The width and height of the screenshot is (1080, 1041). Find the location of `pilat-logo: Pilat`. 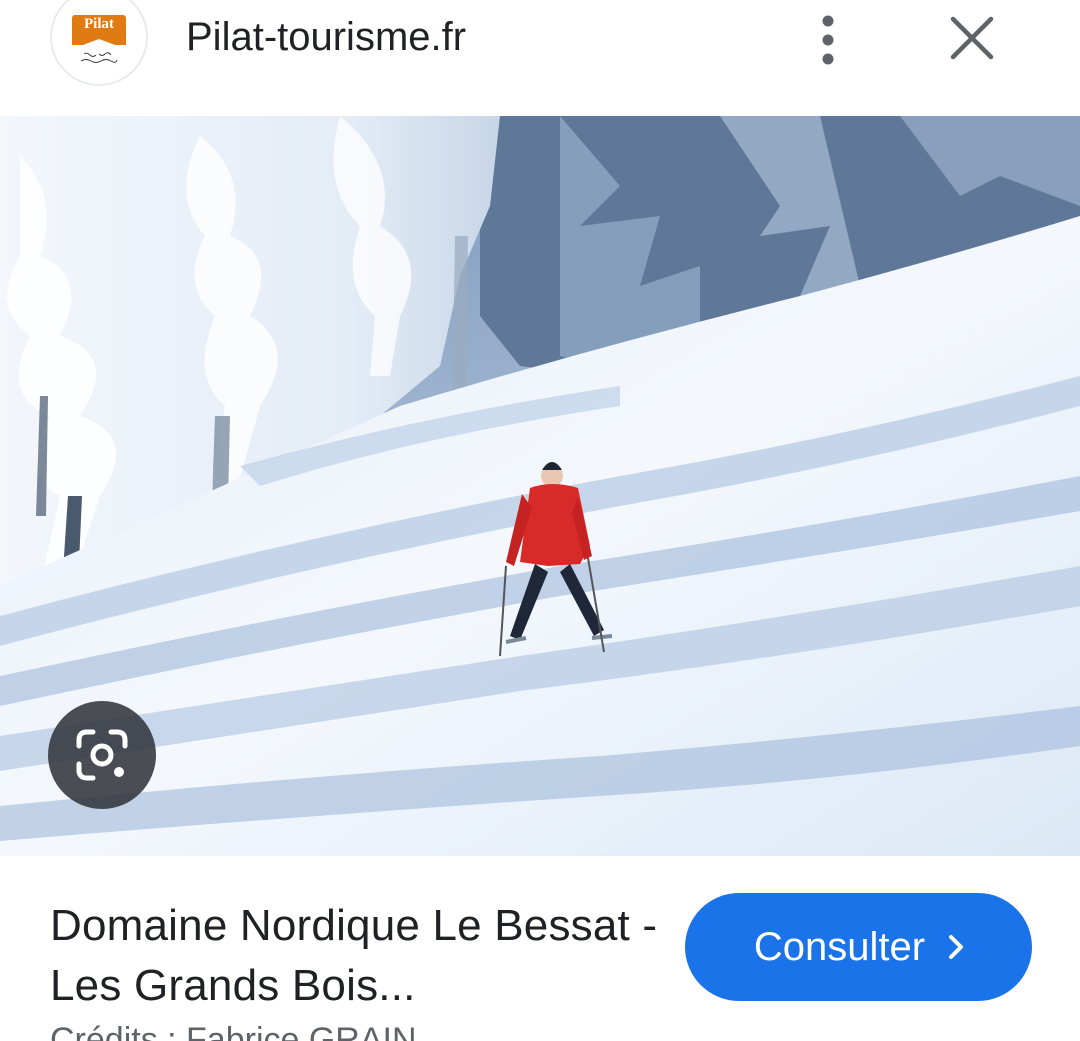

pilat-logo: Pilat is located at coordinates (99, 41).